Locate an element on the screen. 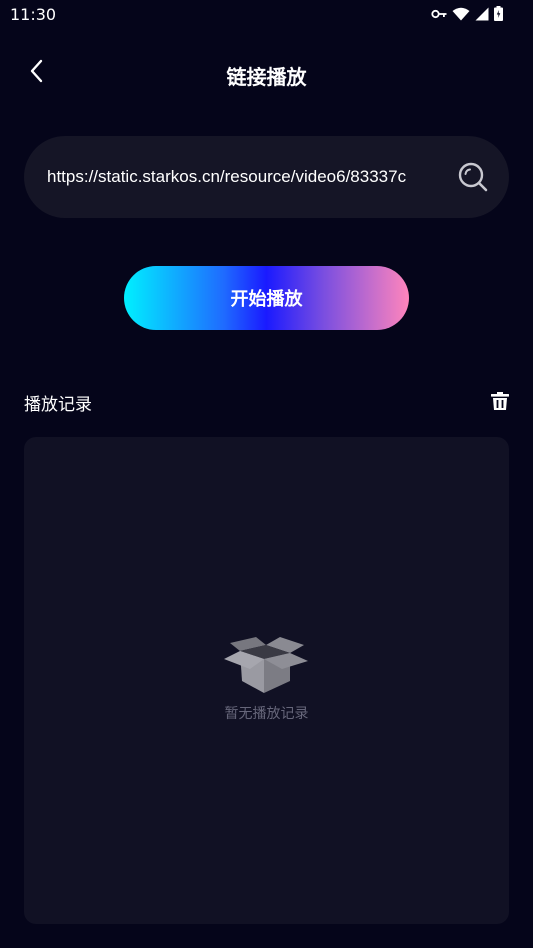 The image size is (533, 948). signal-icon is located at coordinates (482, 14).